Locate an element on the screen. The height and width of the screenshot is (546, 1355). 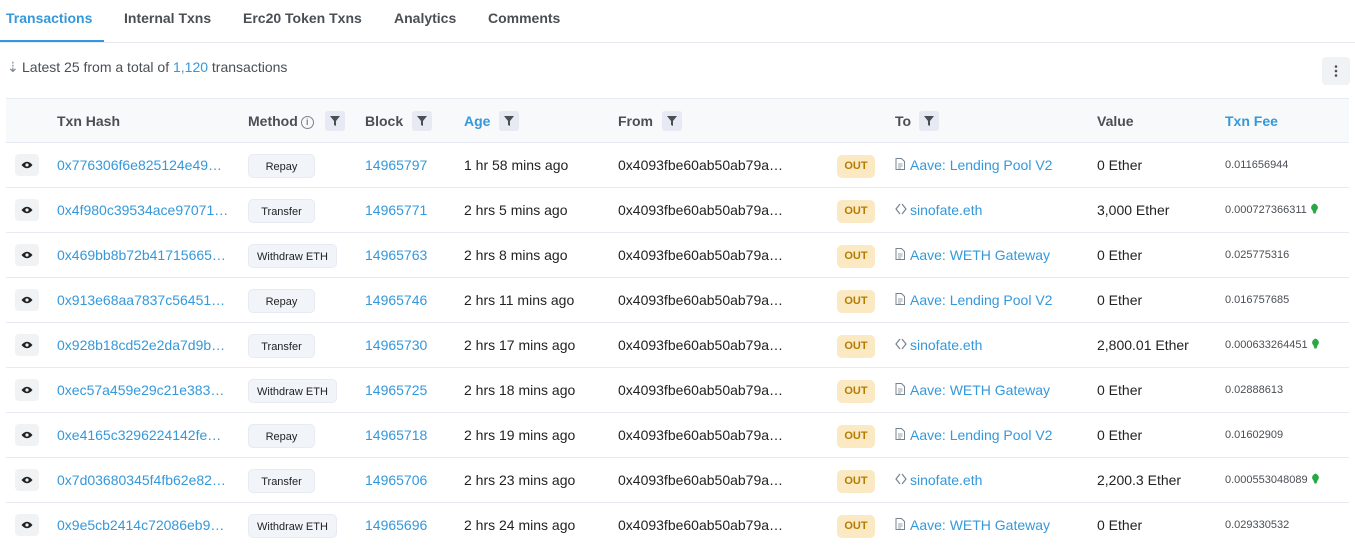
method-cell: Repay is located at coordinates (281, 300).